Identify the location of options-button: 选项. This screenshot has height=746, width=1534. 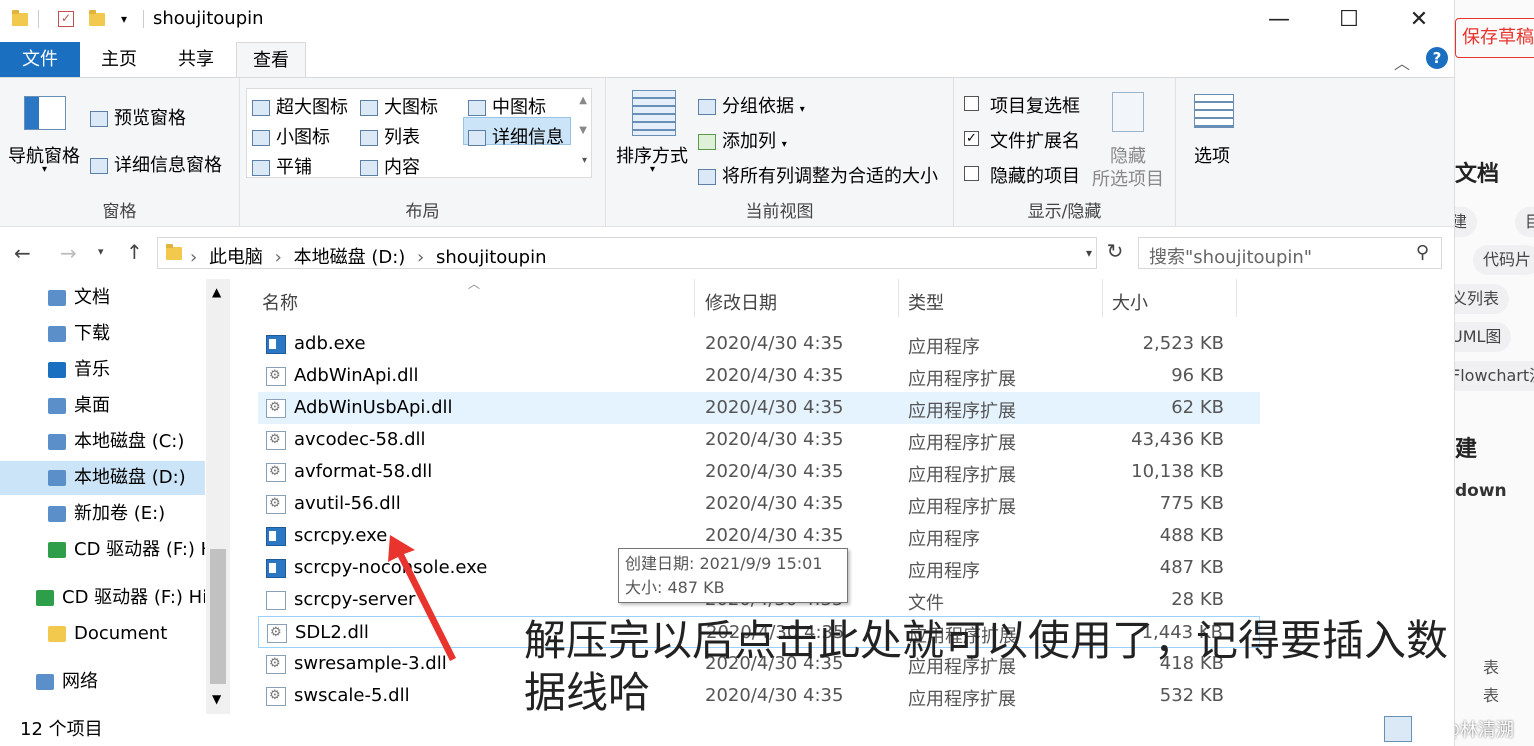
(1212, 155).